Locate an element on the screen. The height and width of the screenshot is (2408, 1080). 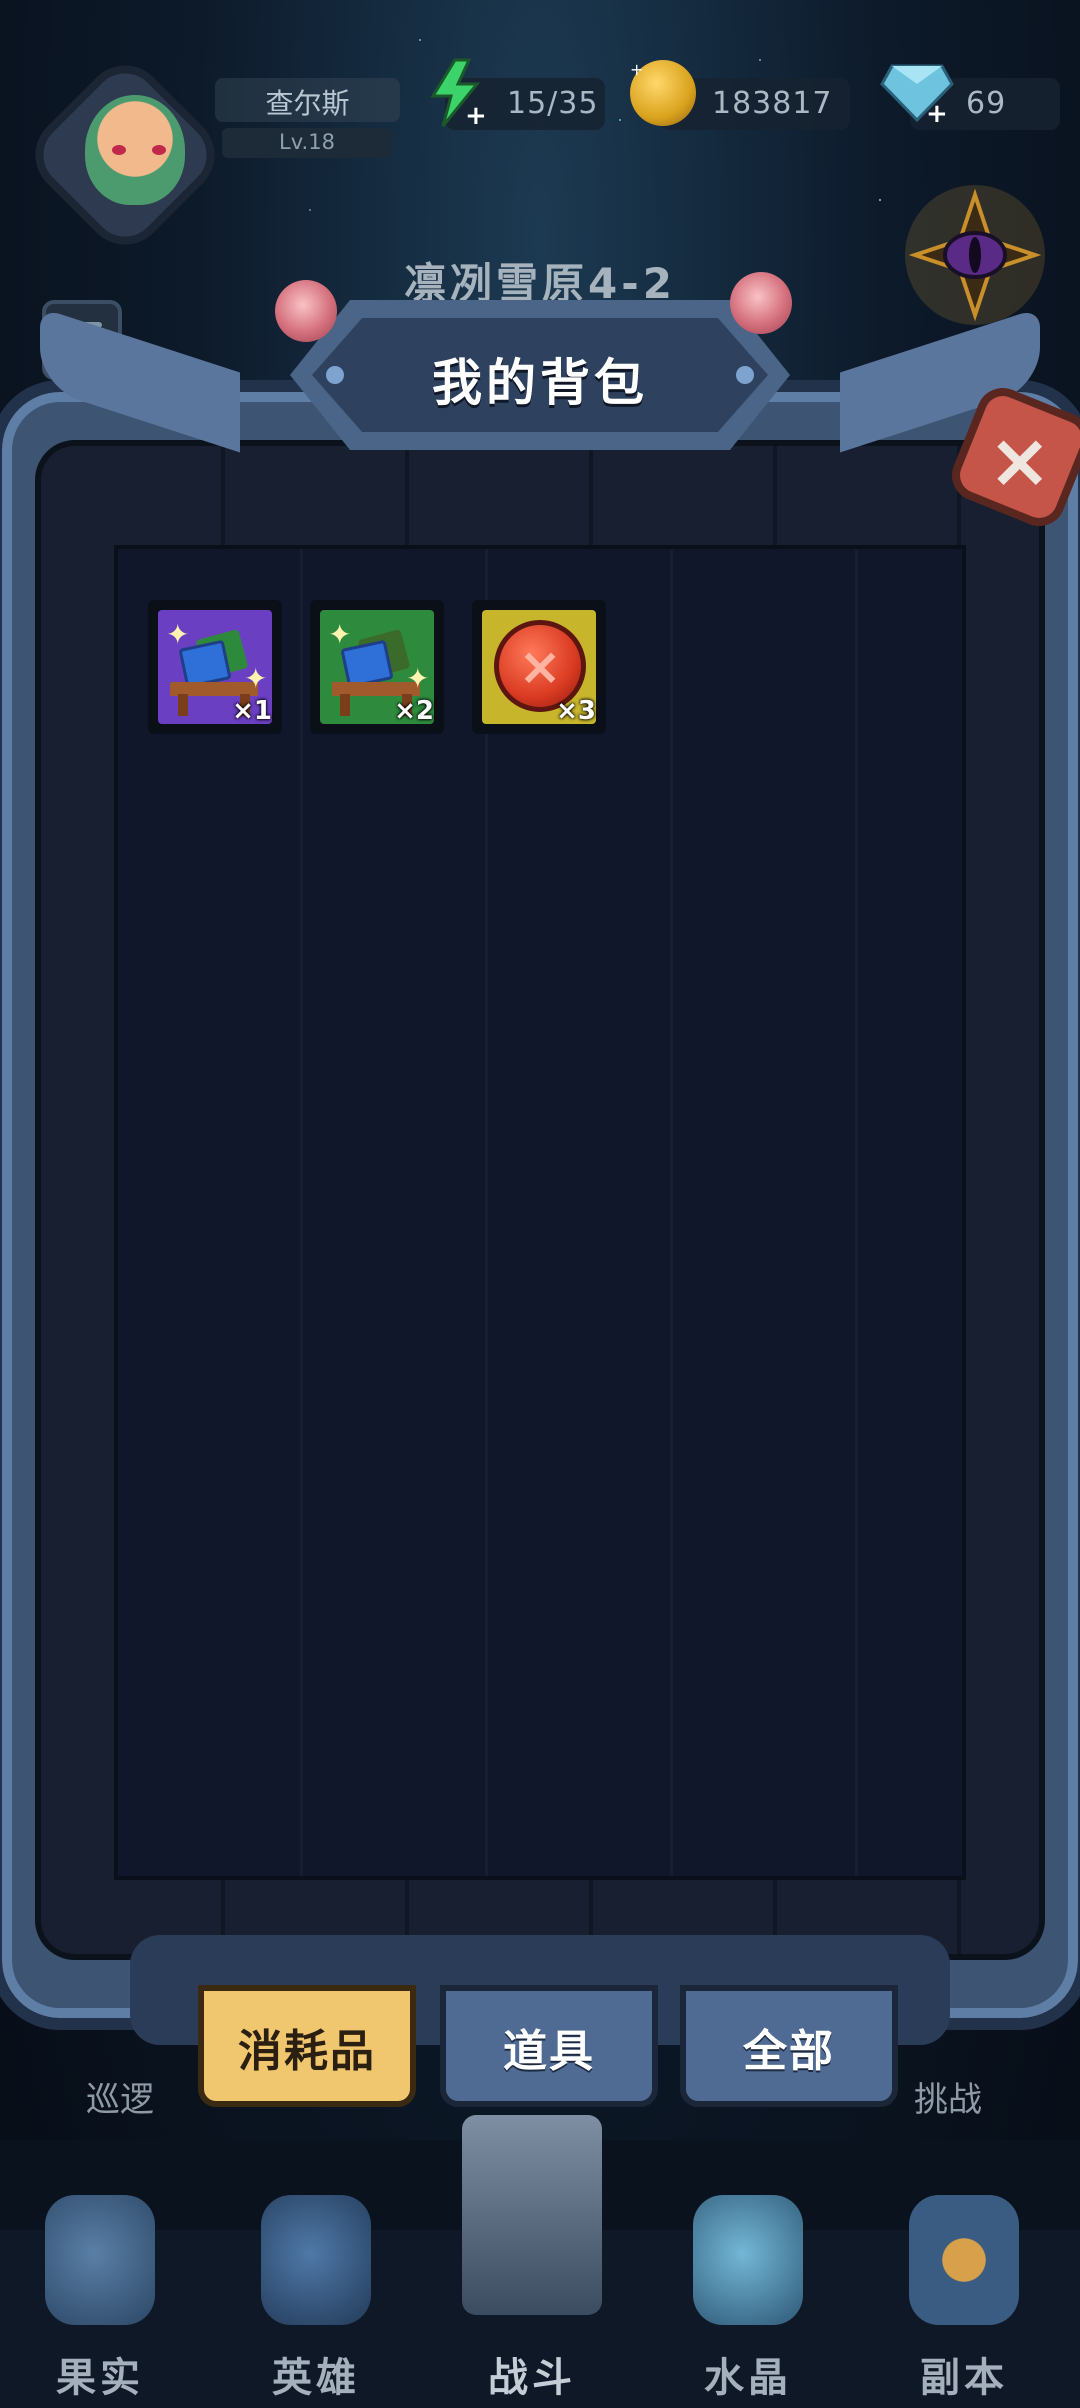
player-avatar is located at coordinates (125, 151).